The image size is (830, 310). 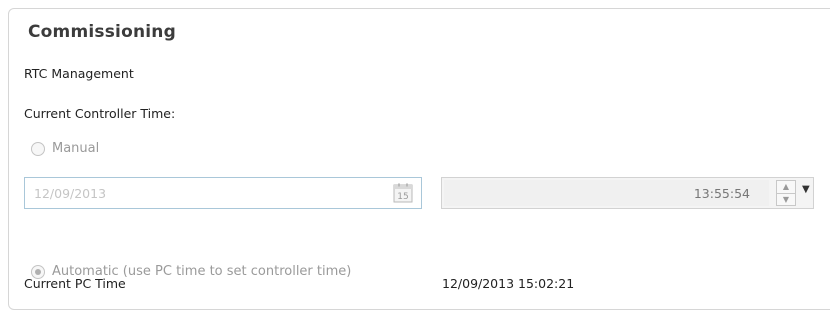 I want to click on rtc-management-label: RTC Management, so click(x=79, y=73).